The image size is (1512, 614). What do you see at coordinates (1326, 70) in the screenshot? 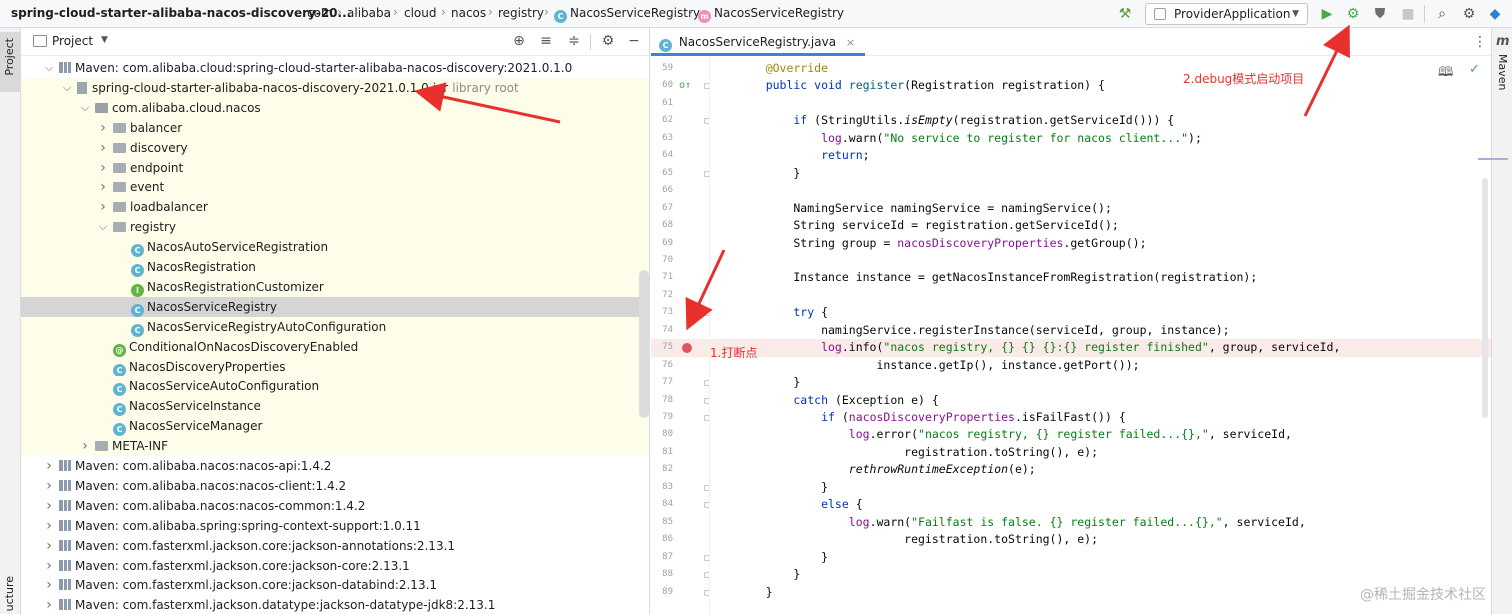
I see `arrow-to-debug` at bounding box center [1326, 70].